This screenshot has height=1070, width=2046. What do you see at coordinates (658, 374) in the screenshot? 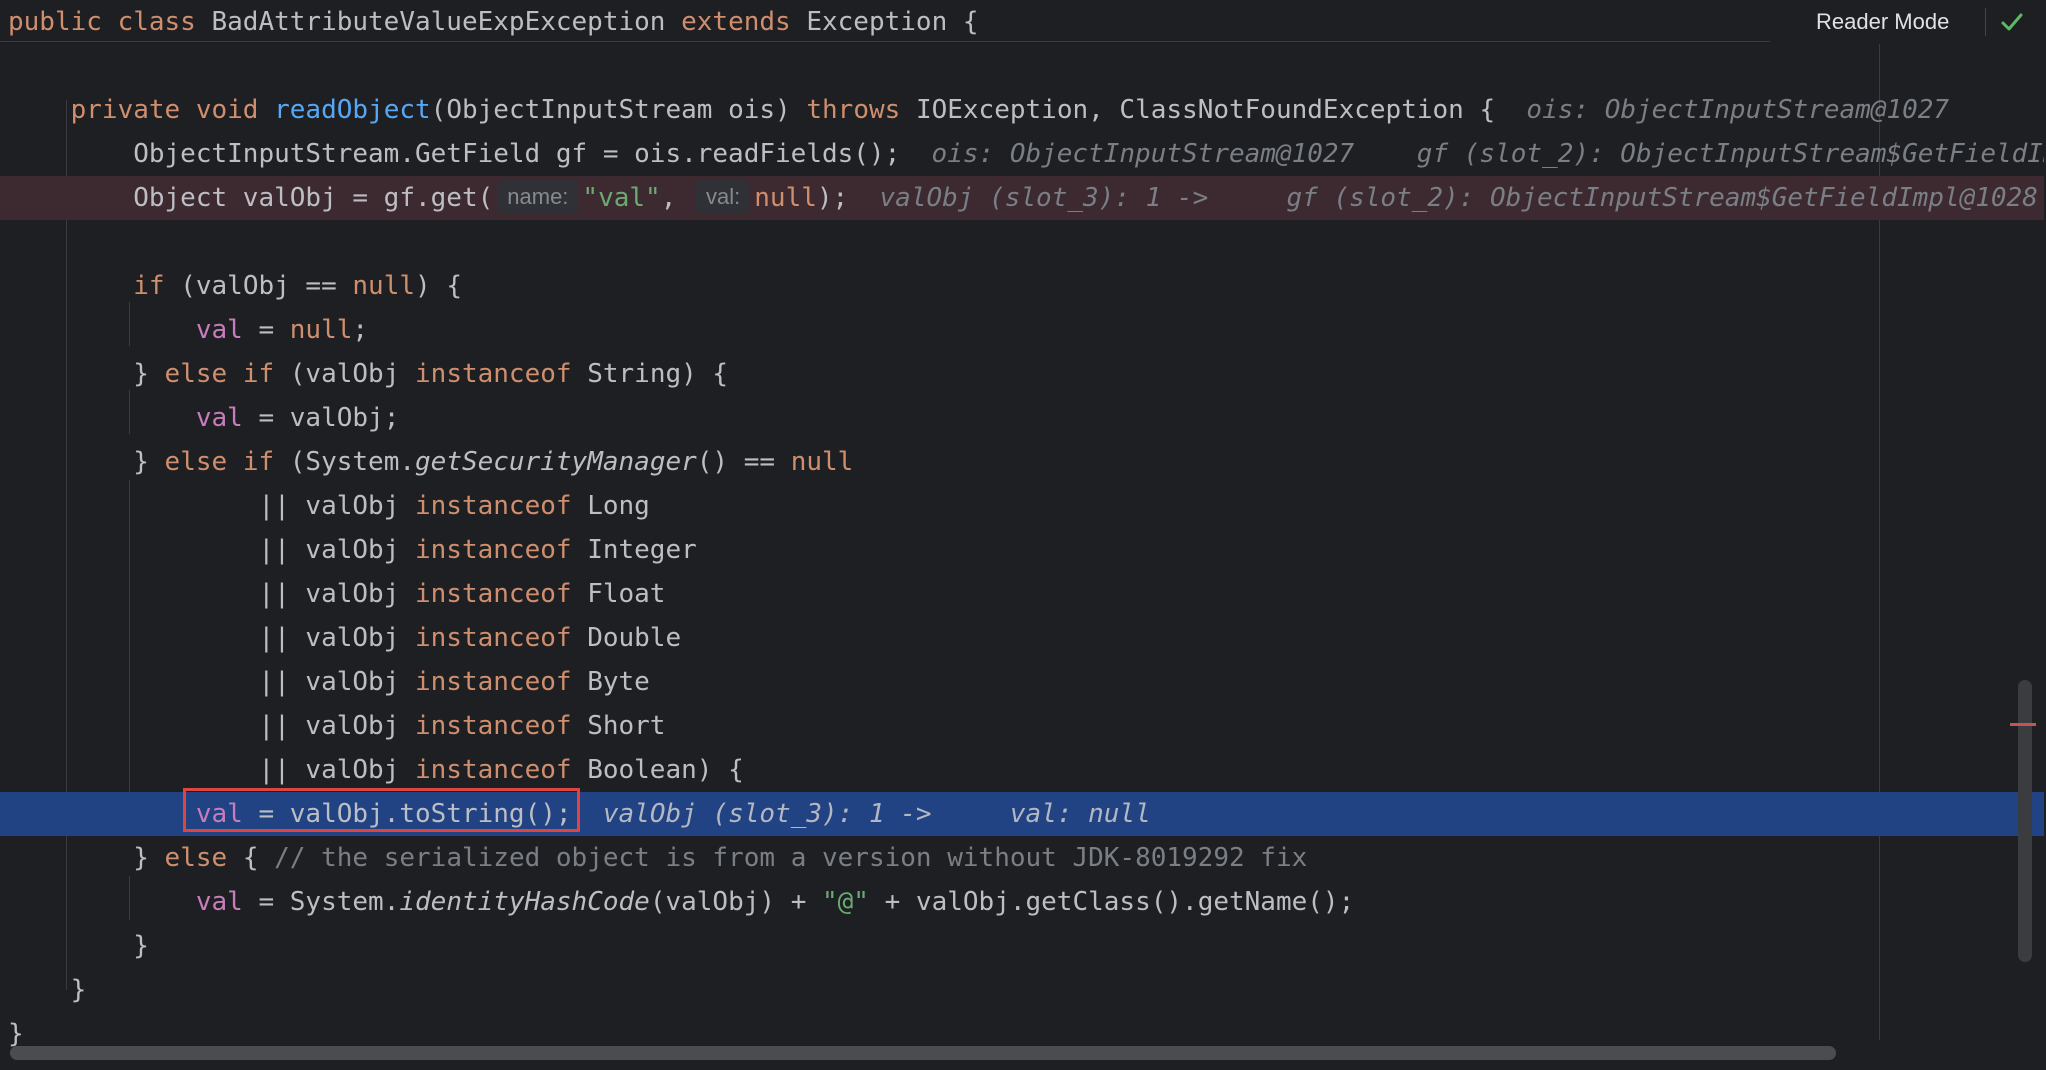
I see `code-token: String) {` at bounding box center [658, 374].